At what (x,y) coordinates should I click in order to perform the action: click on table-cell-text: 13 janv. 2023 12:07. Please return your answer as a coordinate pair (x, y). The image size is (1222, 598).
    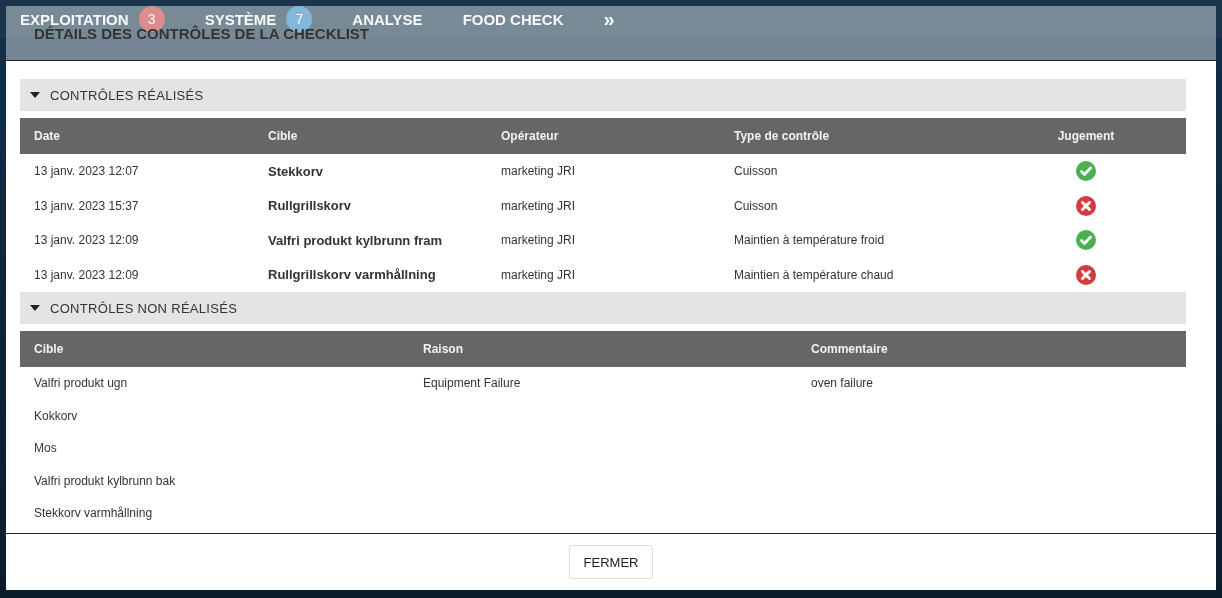
    Looking at the image, I should click on (86, 171).